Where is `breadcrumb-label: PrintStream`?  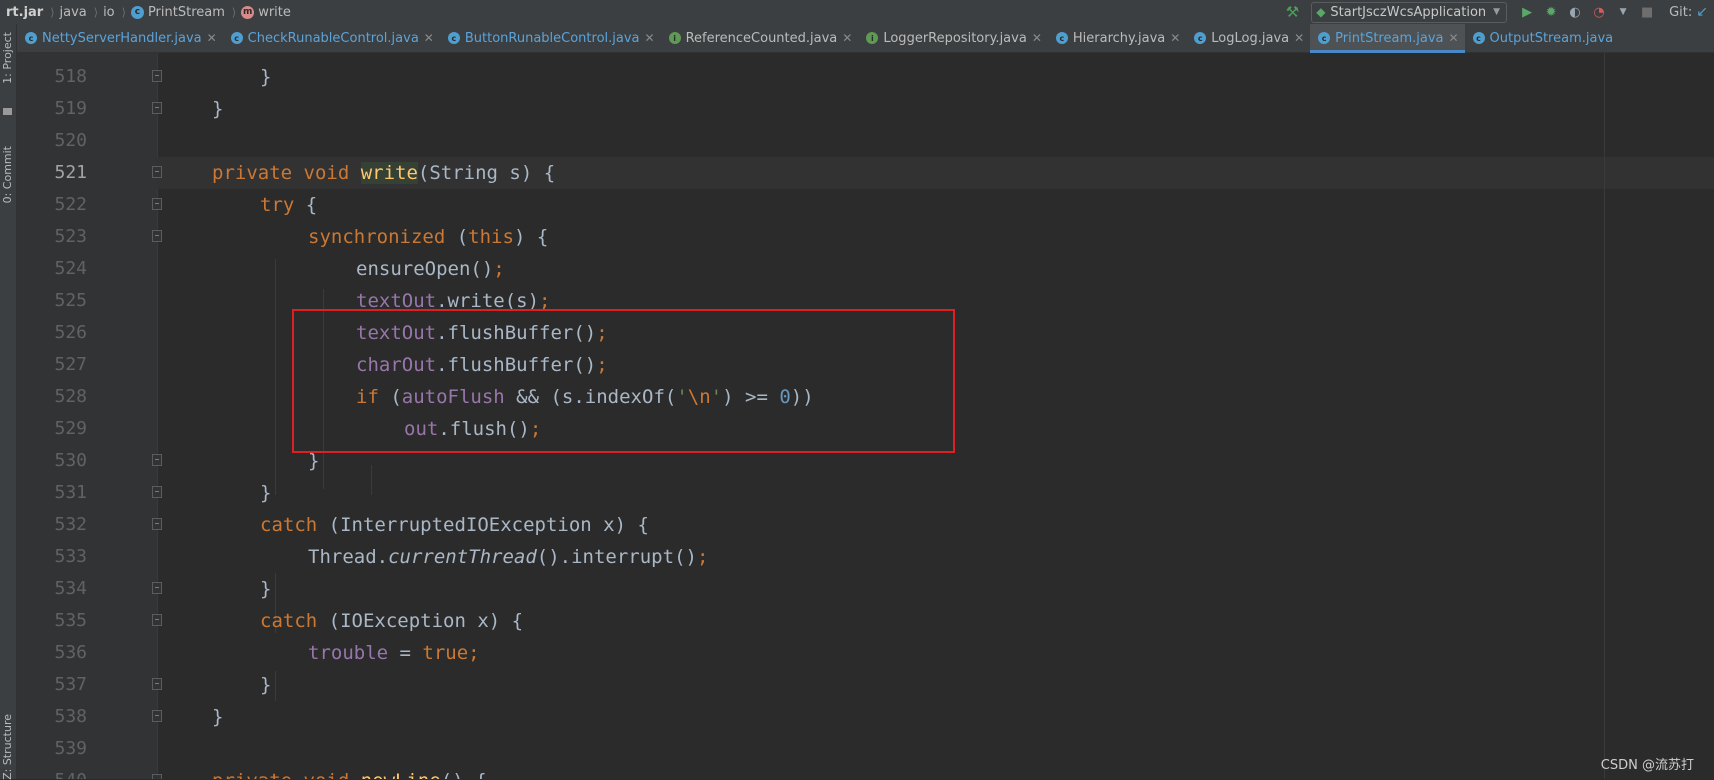 breadcrumb-label: PrintStream is located at coordinates (186, 12).